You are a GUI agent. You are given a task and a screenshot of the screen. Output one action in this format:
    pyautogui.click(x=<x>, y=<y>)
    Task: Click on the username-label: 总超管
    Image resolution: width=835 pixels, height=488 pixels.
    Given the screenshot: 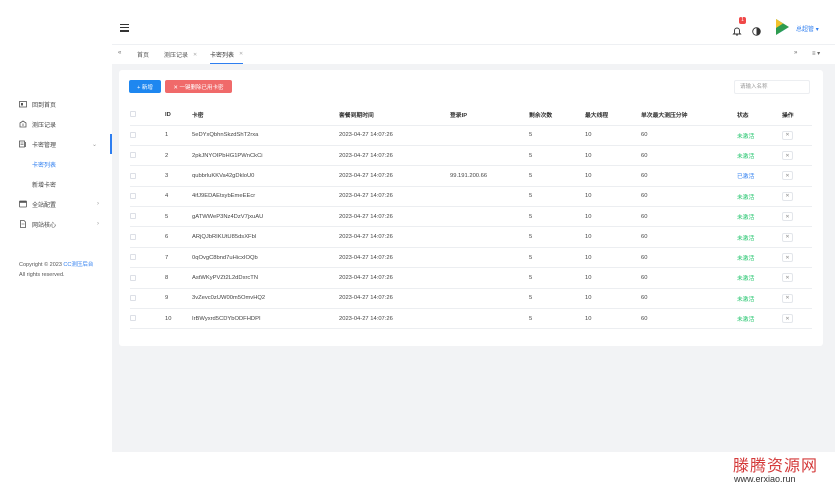 What is the action you would take?
    pyautogui.click(x=805, y=30)
    